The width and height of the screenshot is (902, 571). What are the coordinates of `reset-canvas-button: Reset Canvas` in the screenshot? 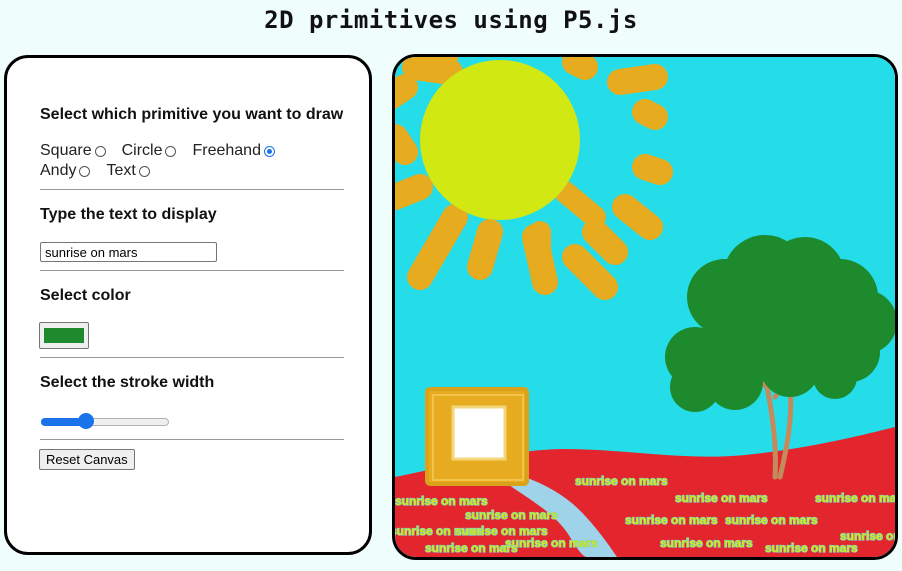 It's located at (87, 459).